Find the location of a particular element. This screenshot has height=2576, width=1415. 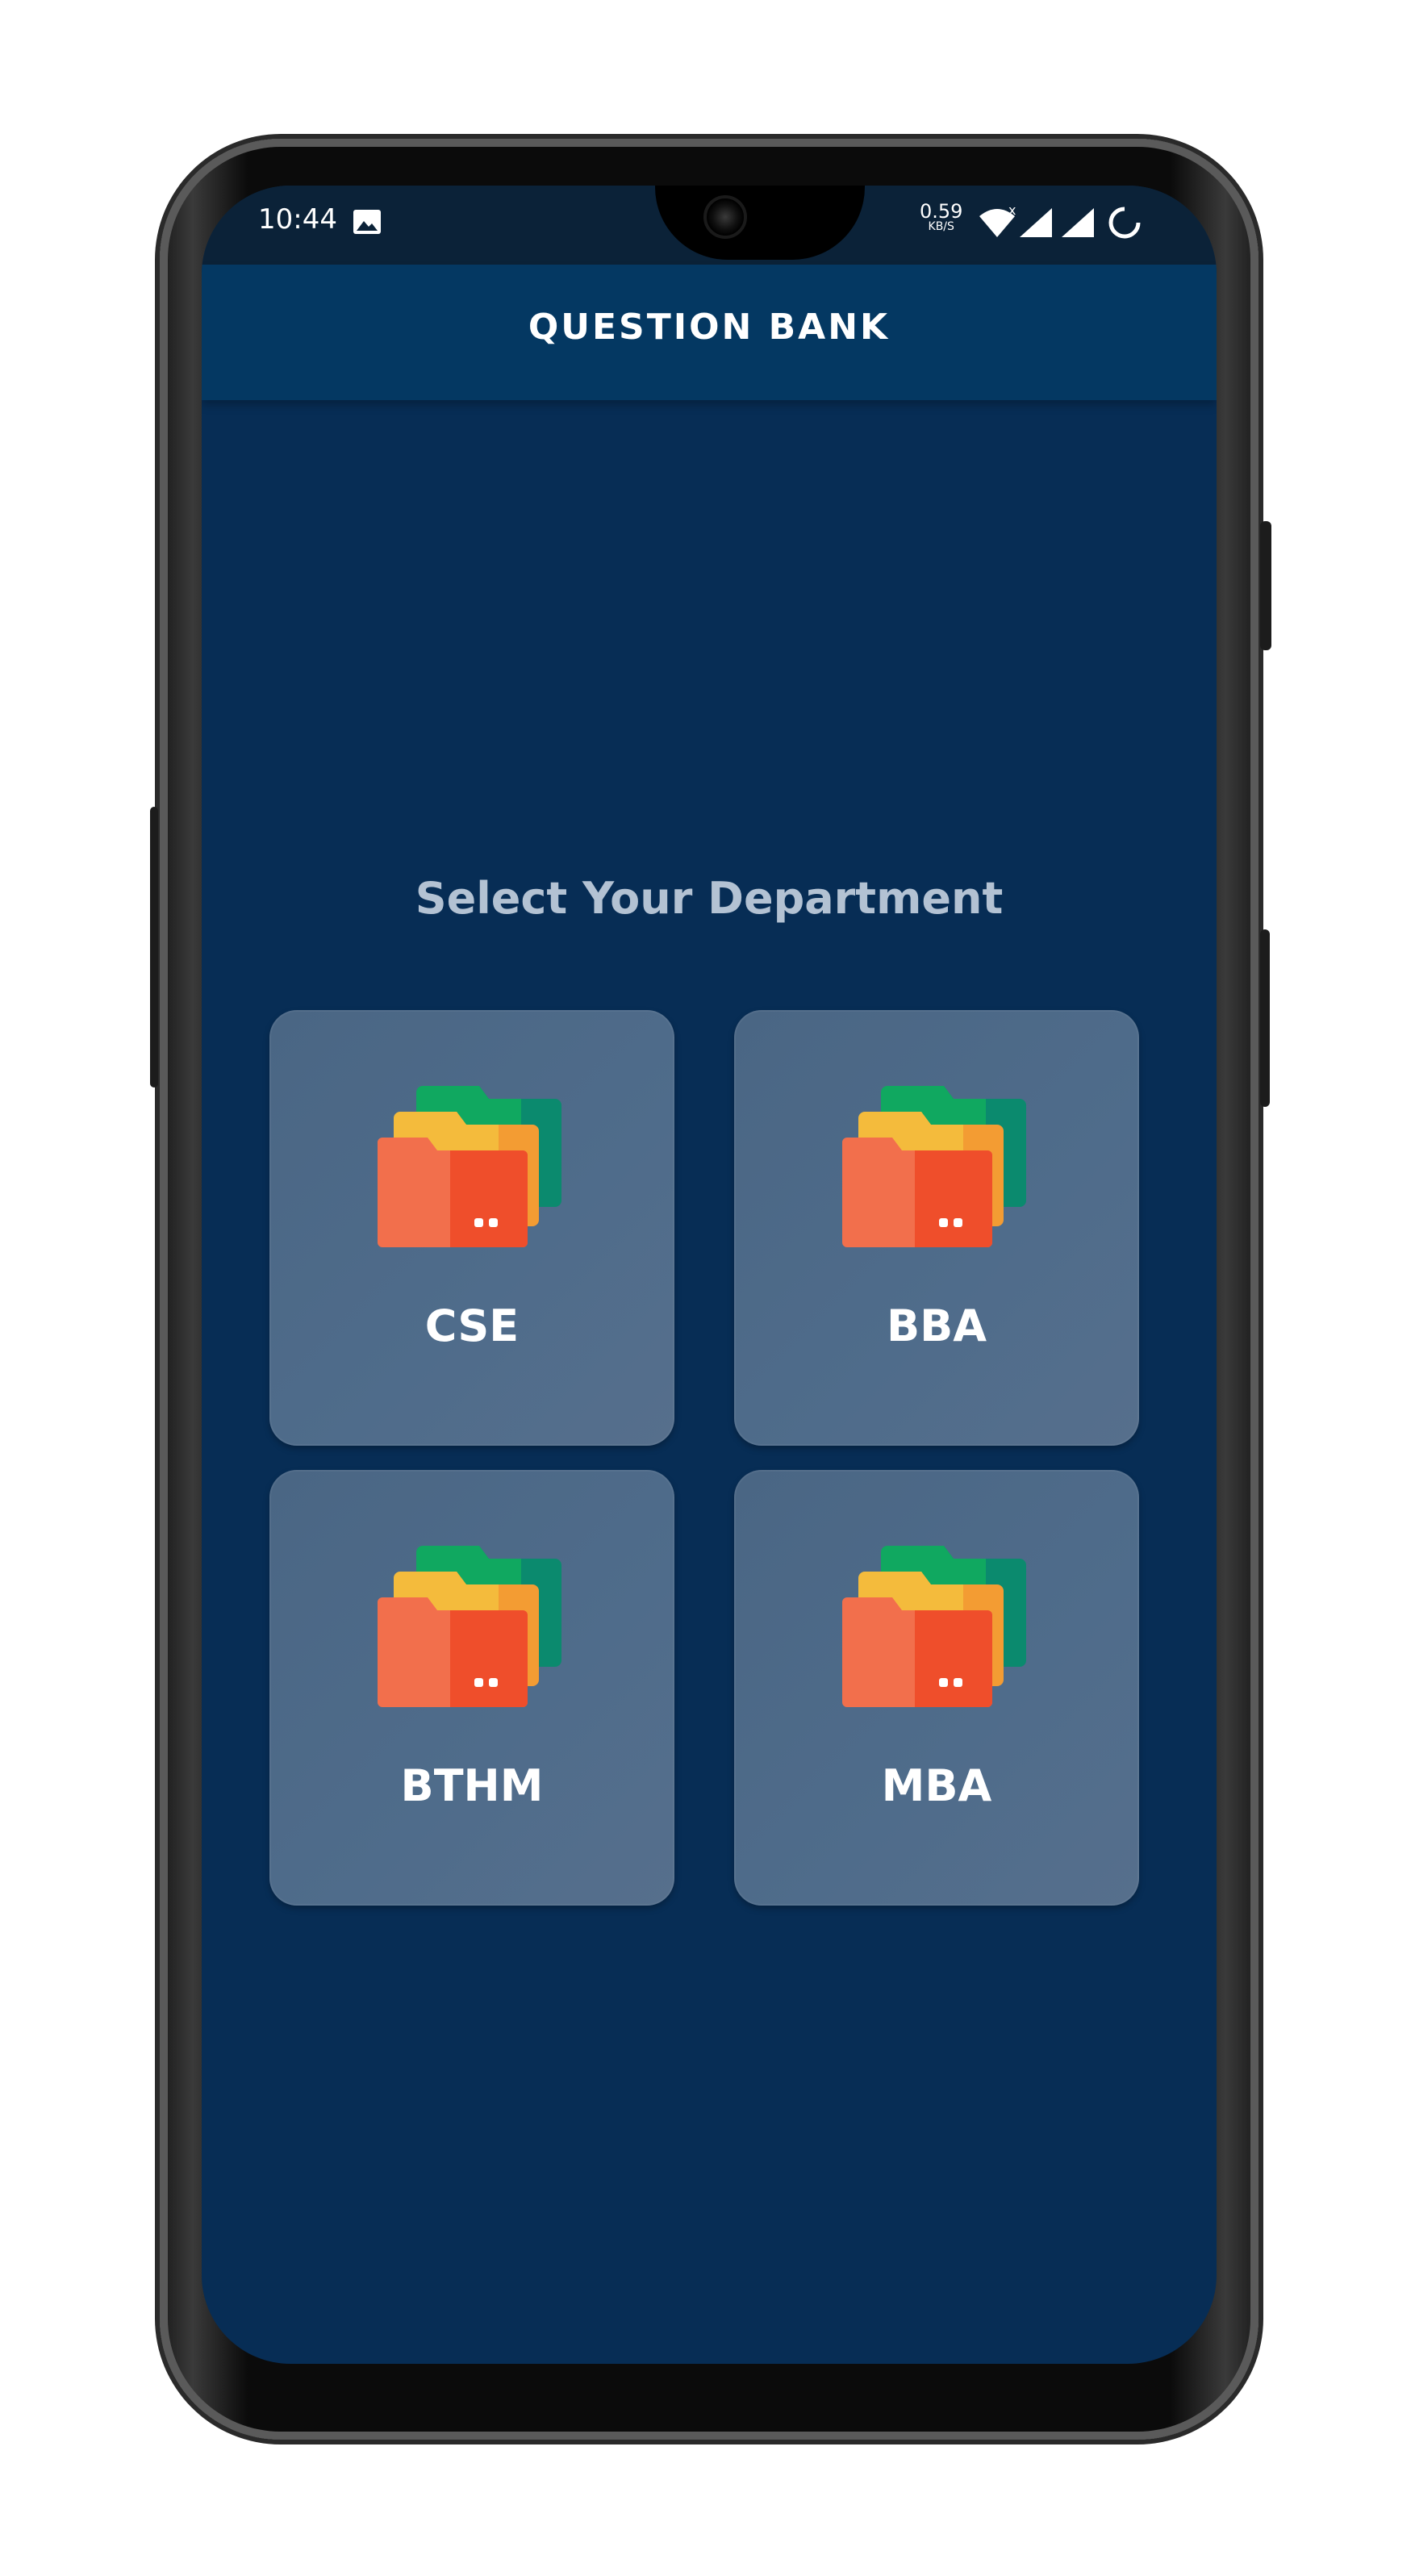

gallery-icon is located at coordinates (367, 222).